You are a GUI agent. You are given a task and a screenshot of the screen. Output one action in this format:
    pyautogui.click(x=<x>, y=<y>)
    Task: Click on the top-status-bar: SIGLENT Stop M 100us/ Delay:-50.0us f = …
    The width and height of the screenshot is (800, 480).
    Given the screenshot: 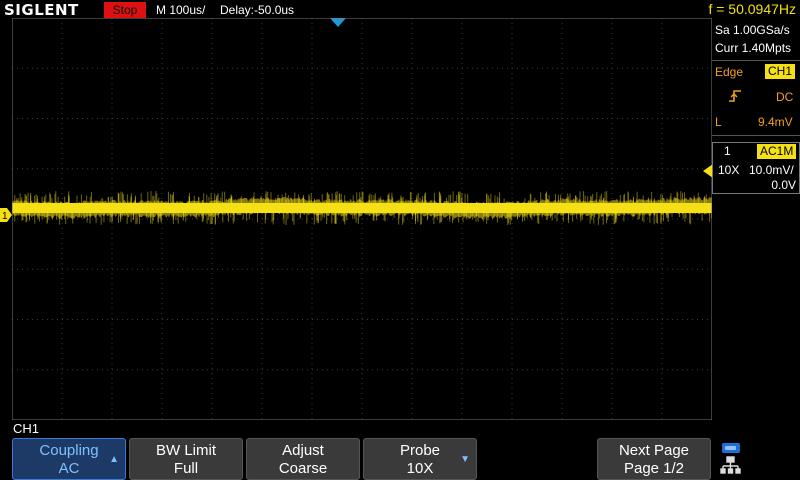 What is the action you would take?
    pyautogui.click(x=400, y=10)
    